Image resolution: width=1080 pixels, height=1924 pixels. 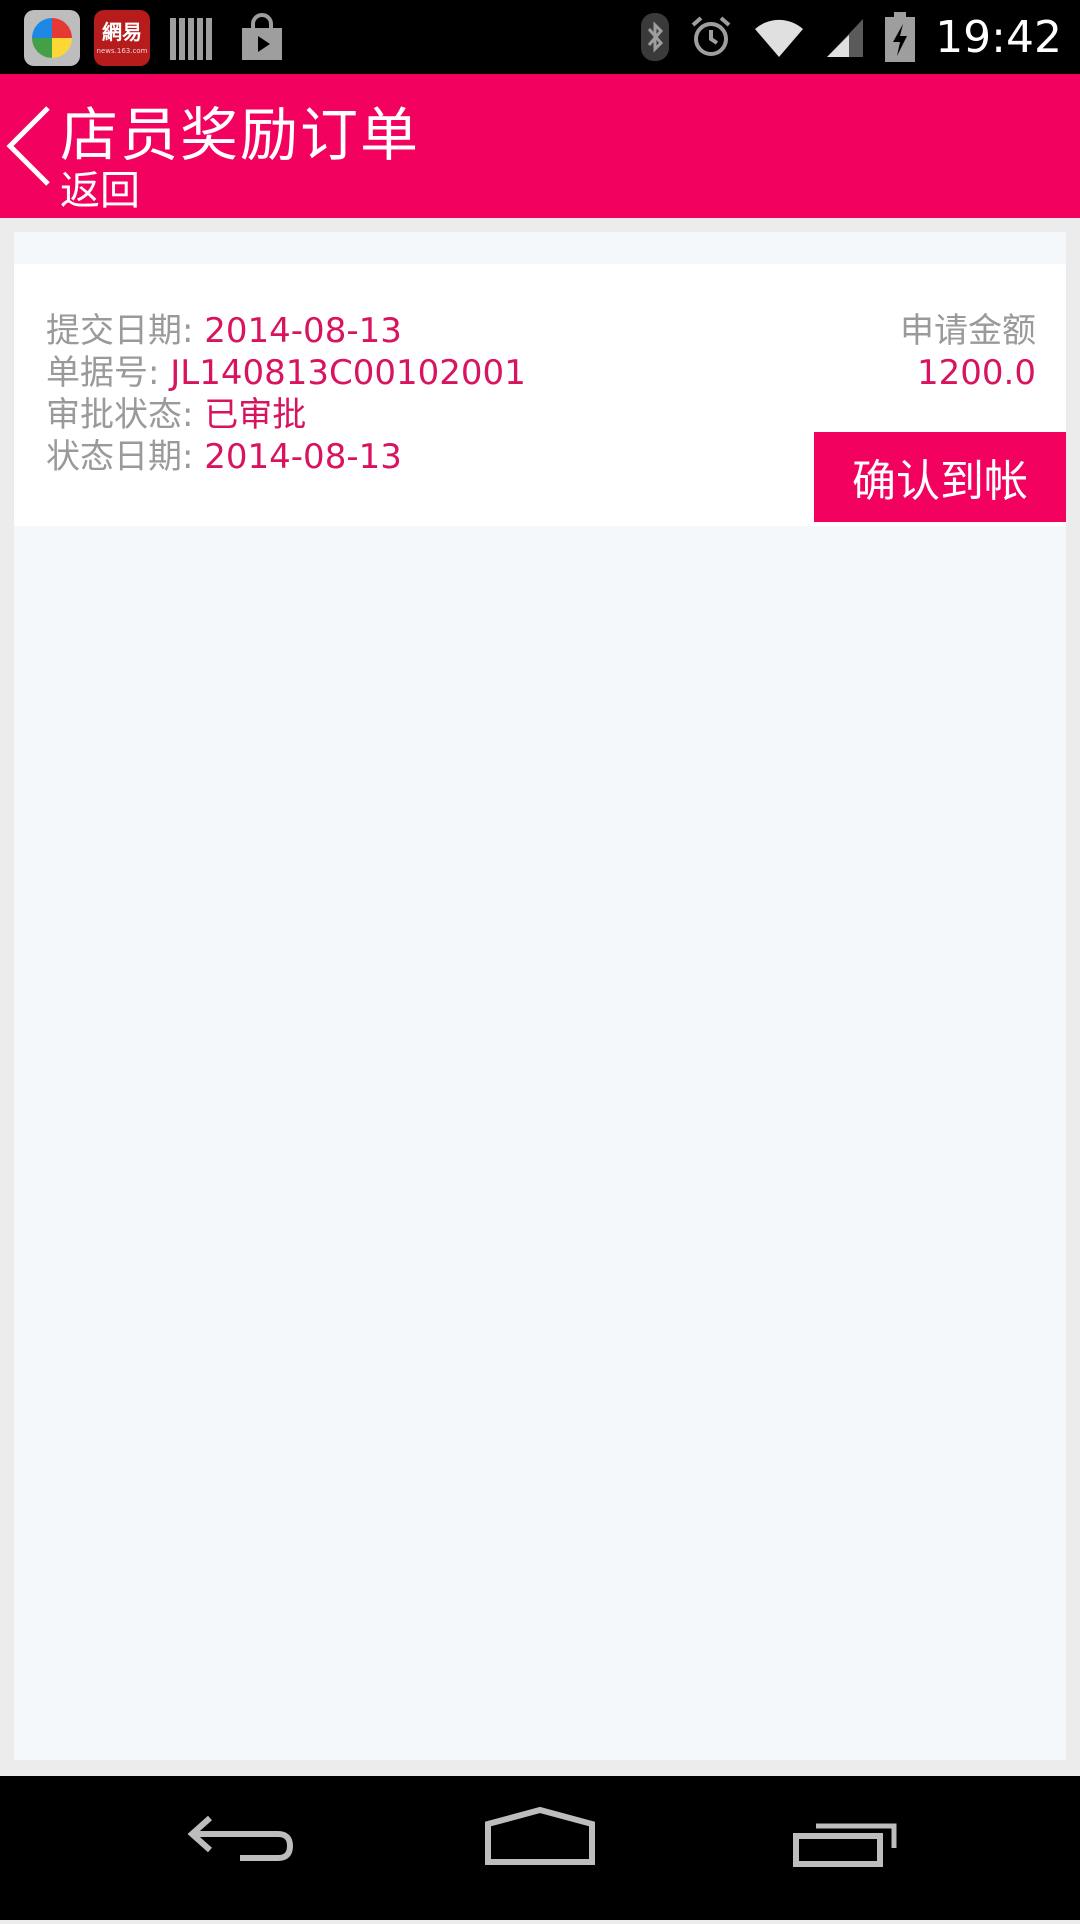 What do you see at coordinates (255, 415) in the screenshot?
I see `approval-status-value: 已审批` at bounding box center [255, 415].